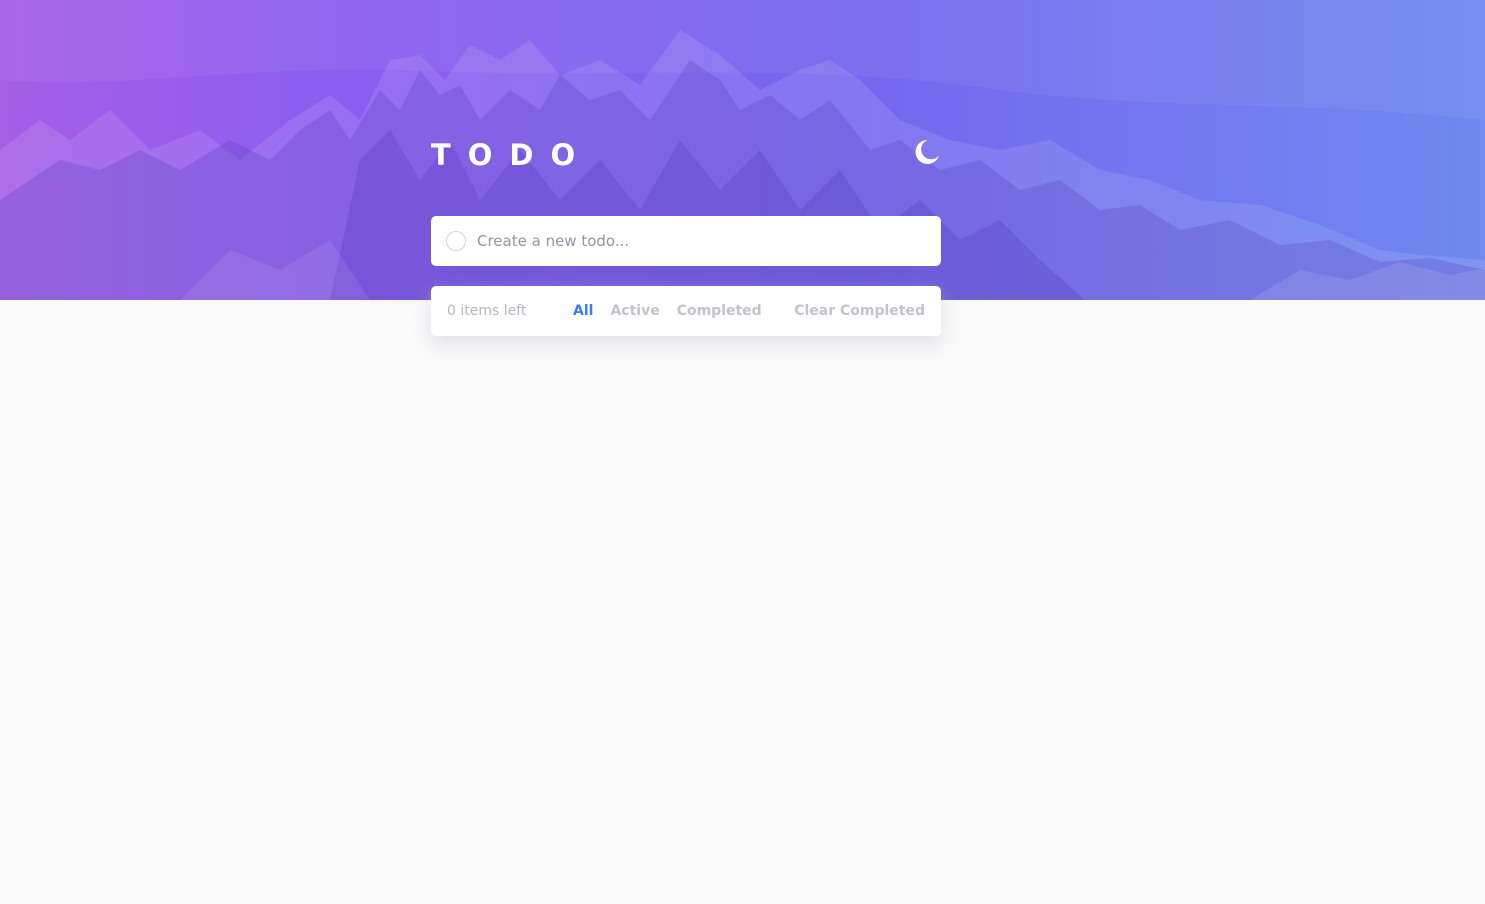  I want to click on filter-completed: Completed, so click(719, 311).